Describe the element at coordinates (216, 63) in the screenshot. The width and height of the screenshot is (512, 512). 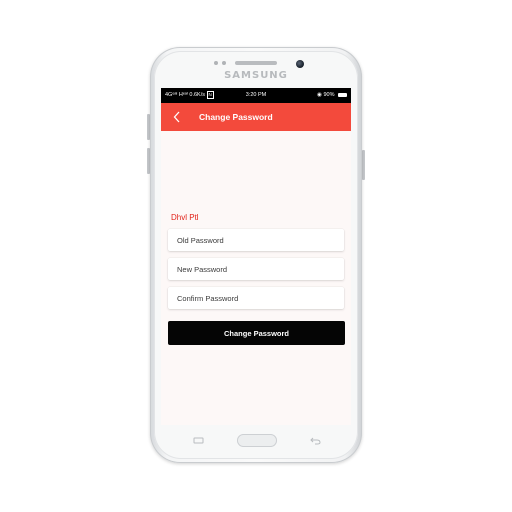
I see `proximity-sensor` at that location.